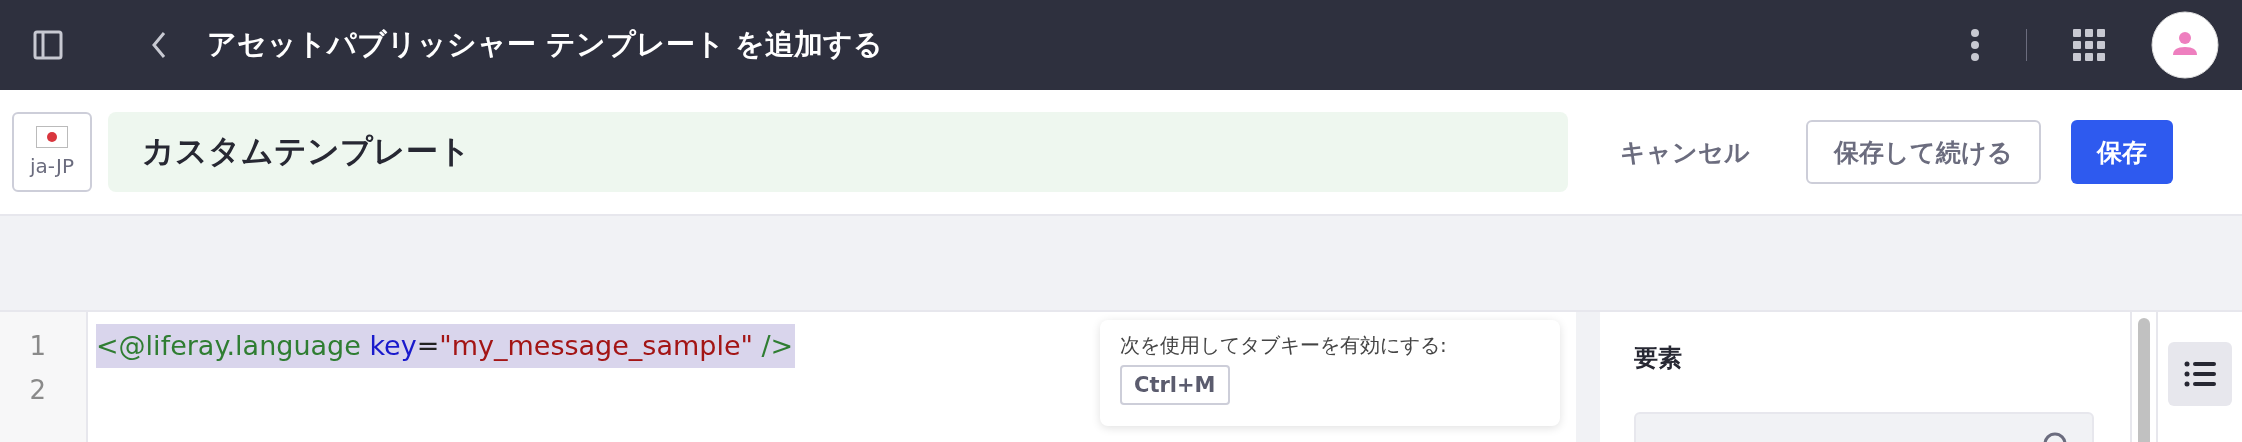  I want to click on locale-button: ja-JP, so click(52, 152).